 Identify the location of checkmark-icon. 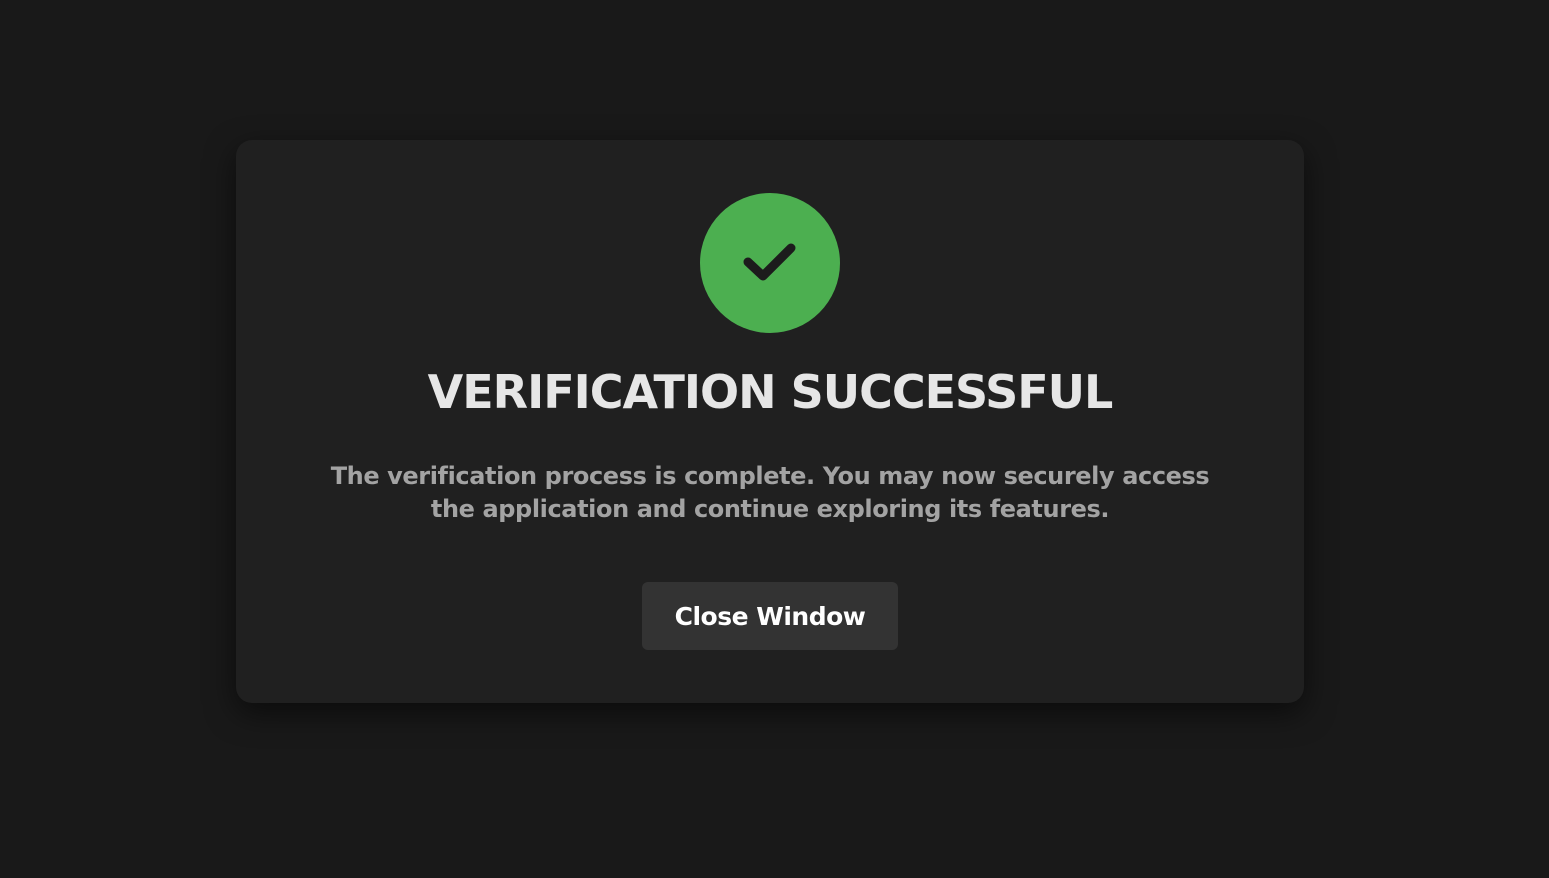
(769, 262).